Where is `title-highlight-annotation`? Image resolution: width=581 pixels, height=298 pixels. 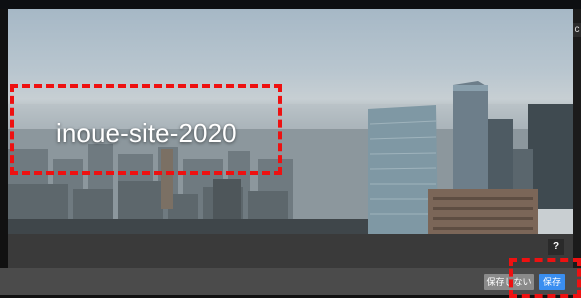 title-highlight-annotation is located at coordinates (146, 129).